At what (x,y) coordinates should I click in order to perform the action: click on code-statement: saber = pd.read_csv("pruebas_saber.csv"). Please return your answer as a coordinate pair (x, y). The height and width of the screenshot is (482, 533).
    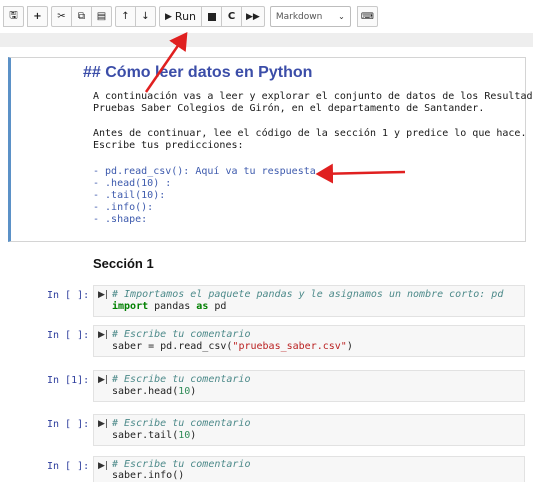
    Looking at the image, I should click on (232, 347).